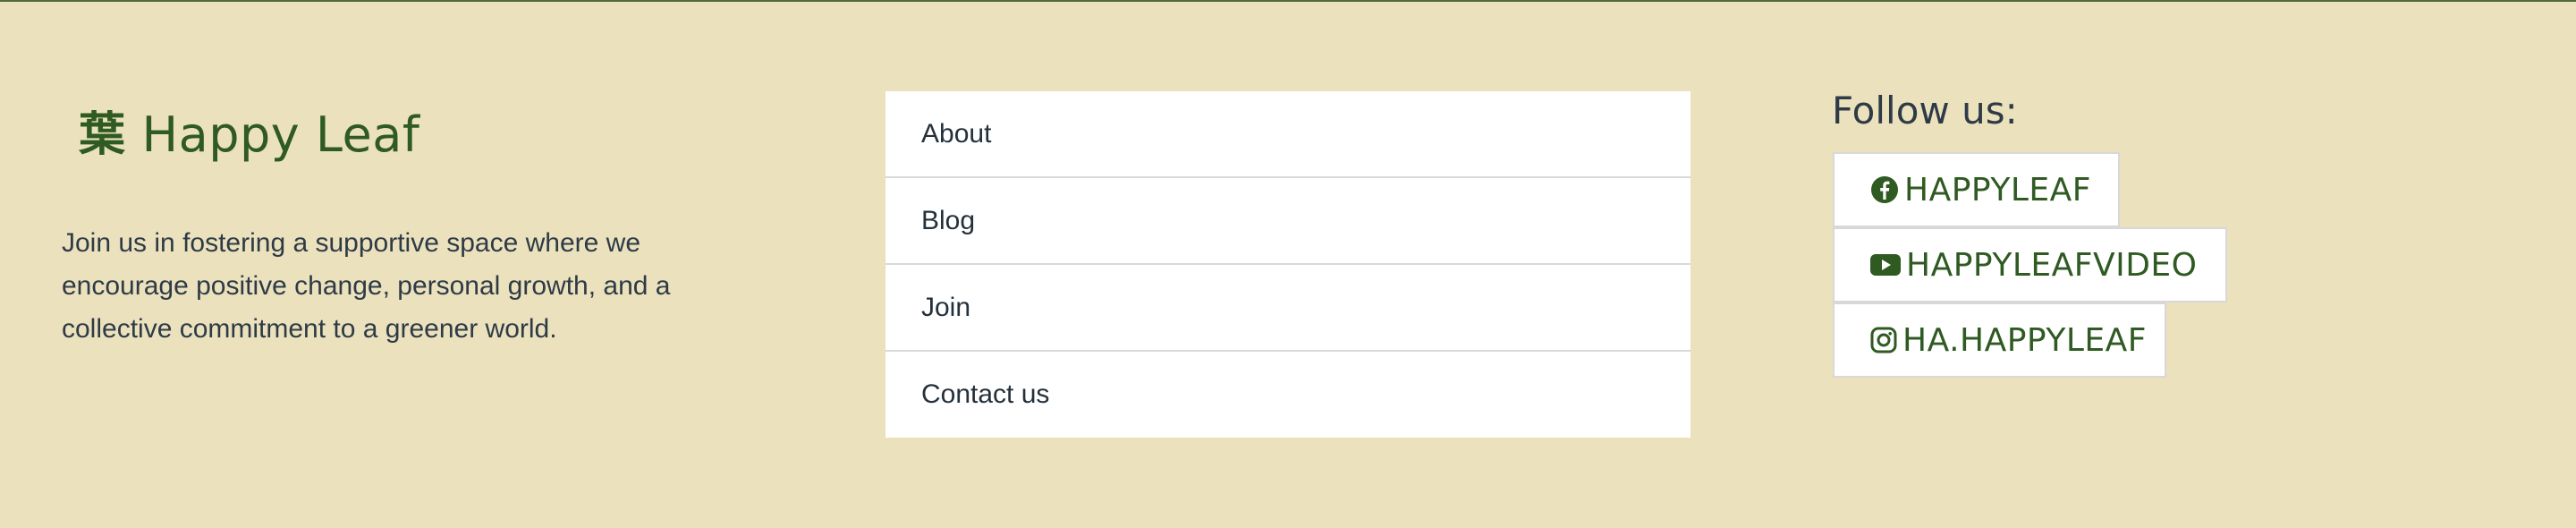 This screenshot has width=2576, height=528. Describe the element at coordinates (1884, 190) in the screenshot. I see `facebook-icon` at that location.